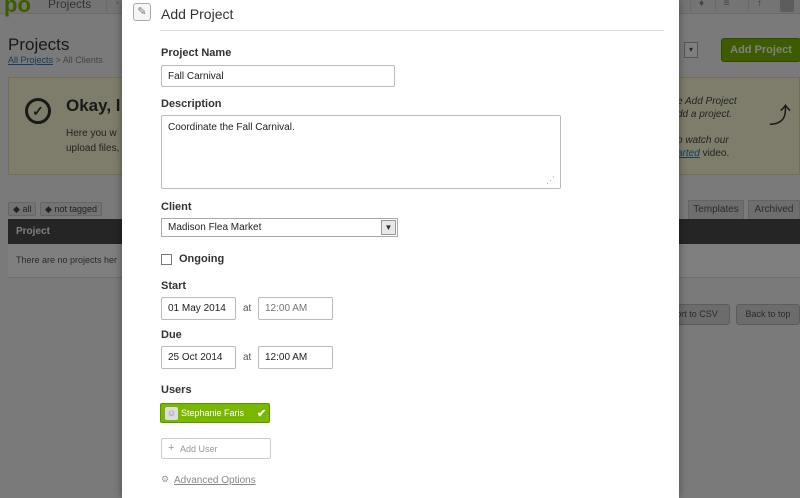 This screenshot has width=800, height=498. I want to click on start-at-label: at, so click(247, 308).